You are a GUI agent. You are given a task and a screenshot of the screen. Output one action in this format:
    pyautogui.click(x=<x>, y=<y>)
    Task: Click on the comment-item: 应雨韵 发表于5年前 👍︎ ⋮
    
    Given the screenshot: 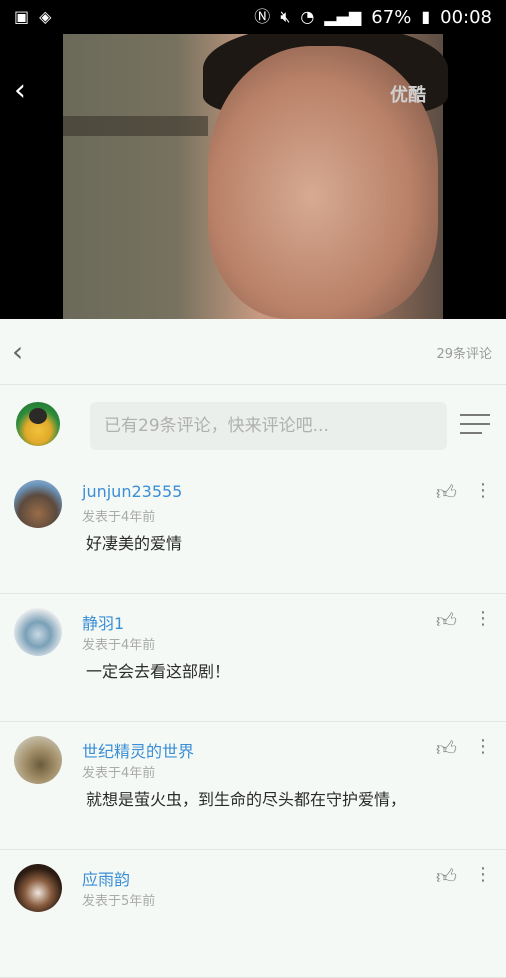 What is the action you would take?
    pyautogui.click(x=253, y=914)
    